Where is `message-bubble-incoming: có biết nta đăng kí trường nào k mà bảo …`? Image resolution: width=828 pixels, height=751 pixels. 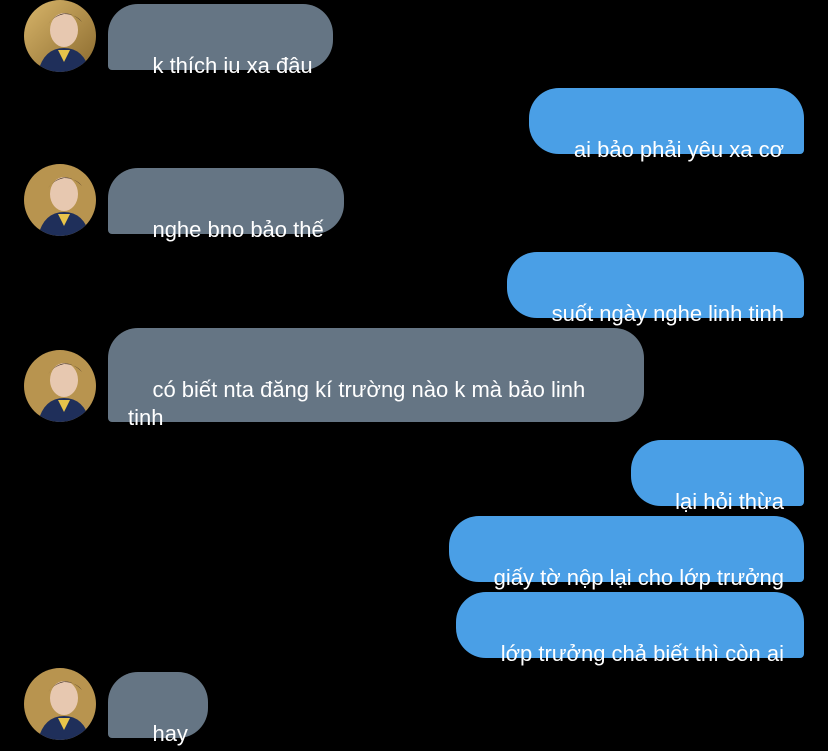 message-bubble-incoming: có biết nta đăng kí trường nào k mà bảo … is located at coordinates (376, 379).